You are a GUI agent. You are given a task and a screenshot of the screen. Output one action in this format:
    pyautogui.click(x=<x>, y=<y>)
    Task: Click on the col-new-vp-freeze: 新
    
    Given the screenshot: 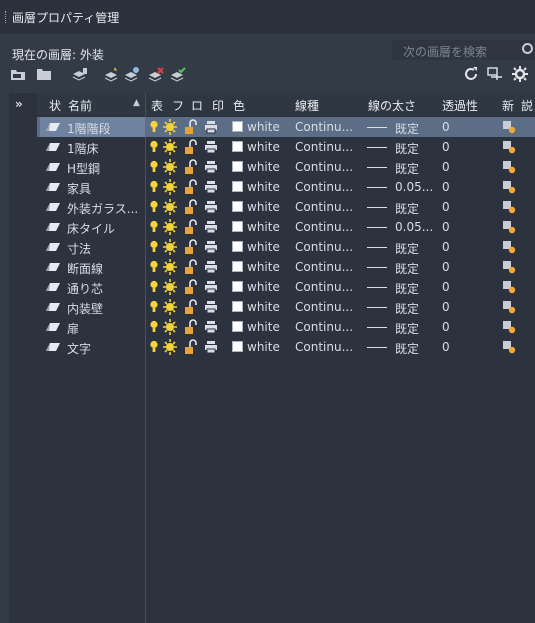 What is the action you would take?
    pyautogui.click(x=508, y=105)
    